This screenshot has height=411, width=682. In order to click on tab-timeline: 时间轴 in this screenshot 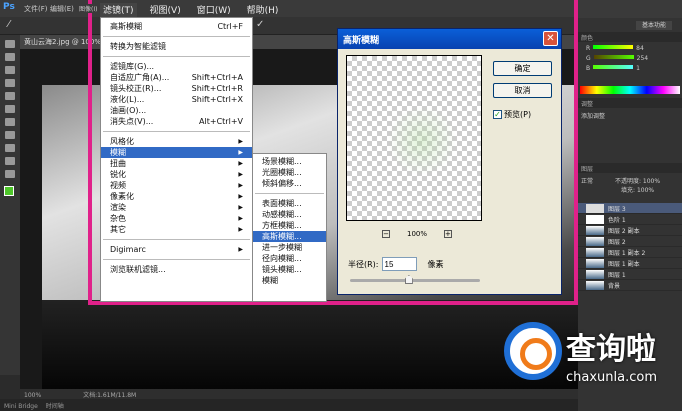, I will do `click(55, 406)`.